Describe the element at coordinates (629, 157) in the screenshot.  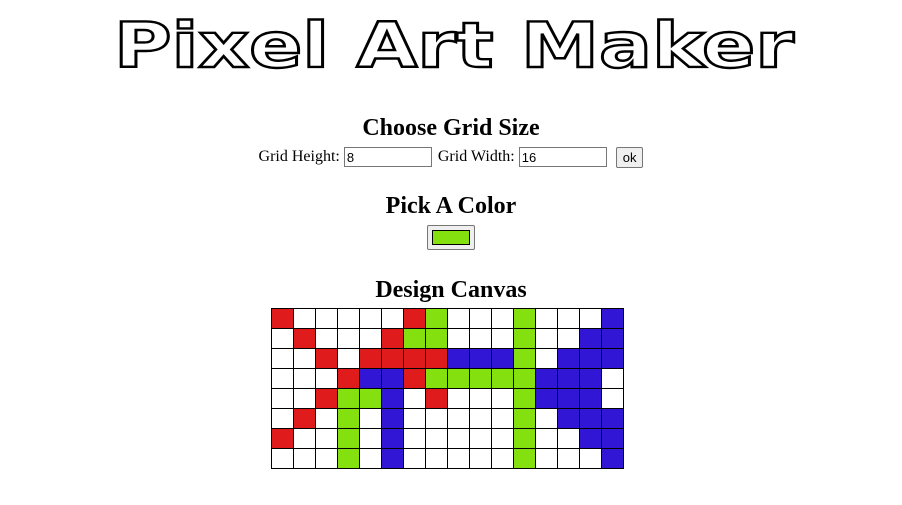
I see `submit-grid-button: ok` at that location.